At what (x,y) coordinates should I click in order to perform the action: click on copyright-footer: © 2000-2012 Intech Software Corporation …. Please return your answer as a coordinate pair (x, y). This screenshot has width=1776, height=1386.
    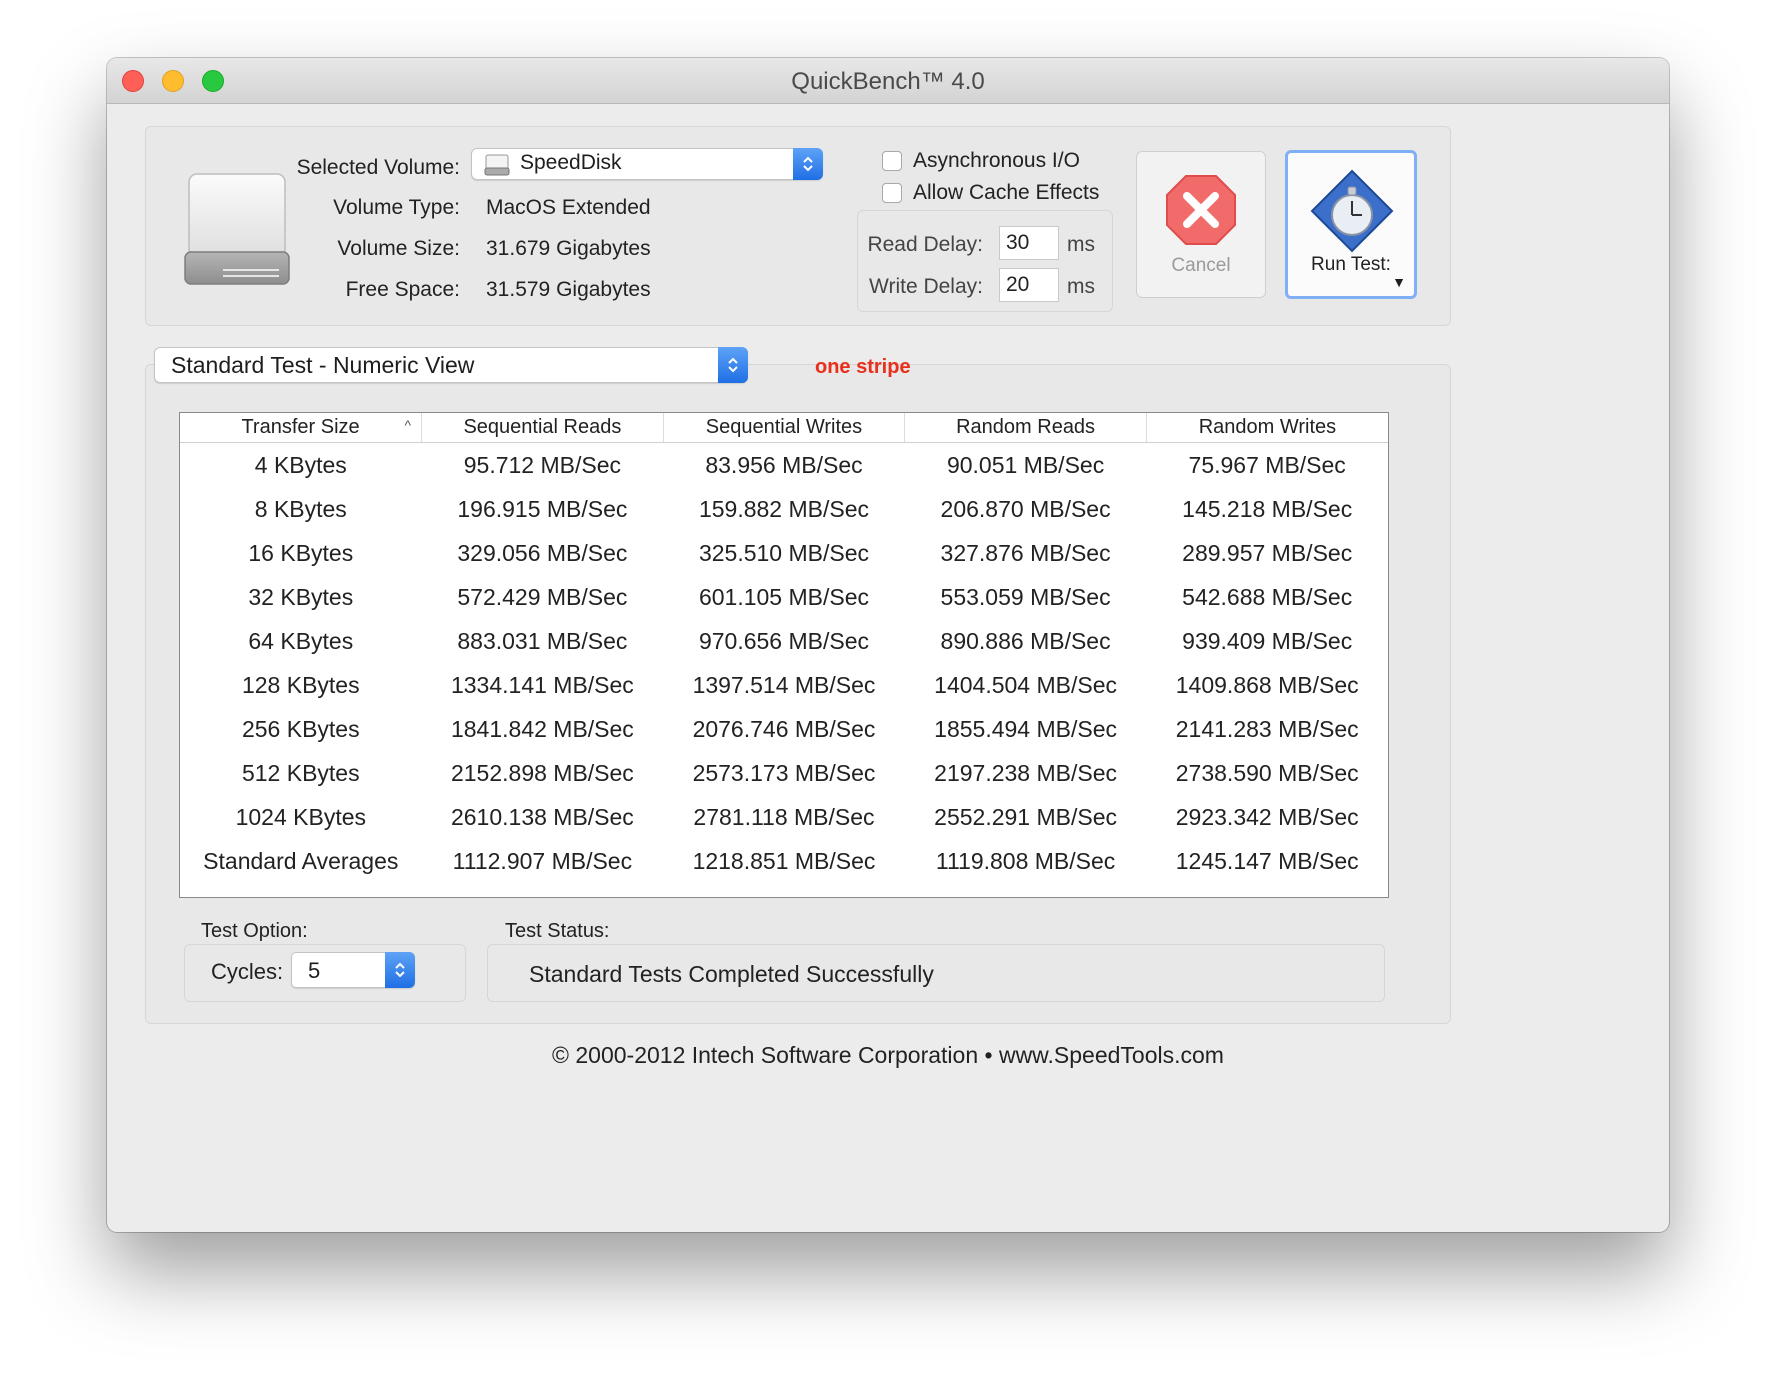
    Looking at the image, I should click on (888, 1055).